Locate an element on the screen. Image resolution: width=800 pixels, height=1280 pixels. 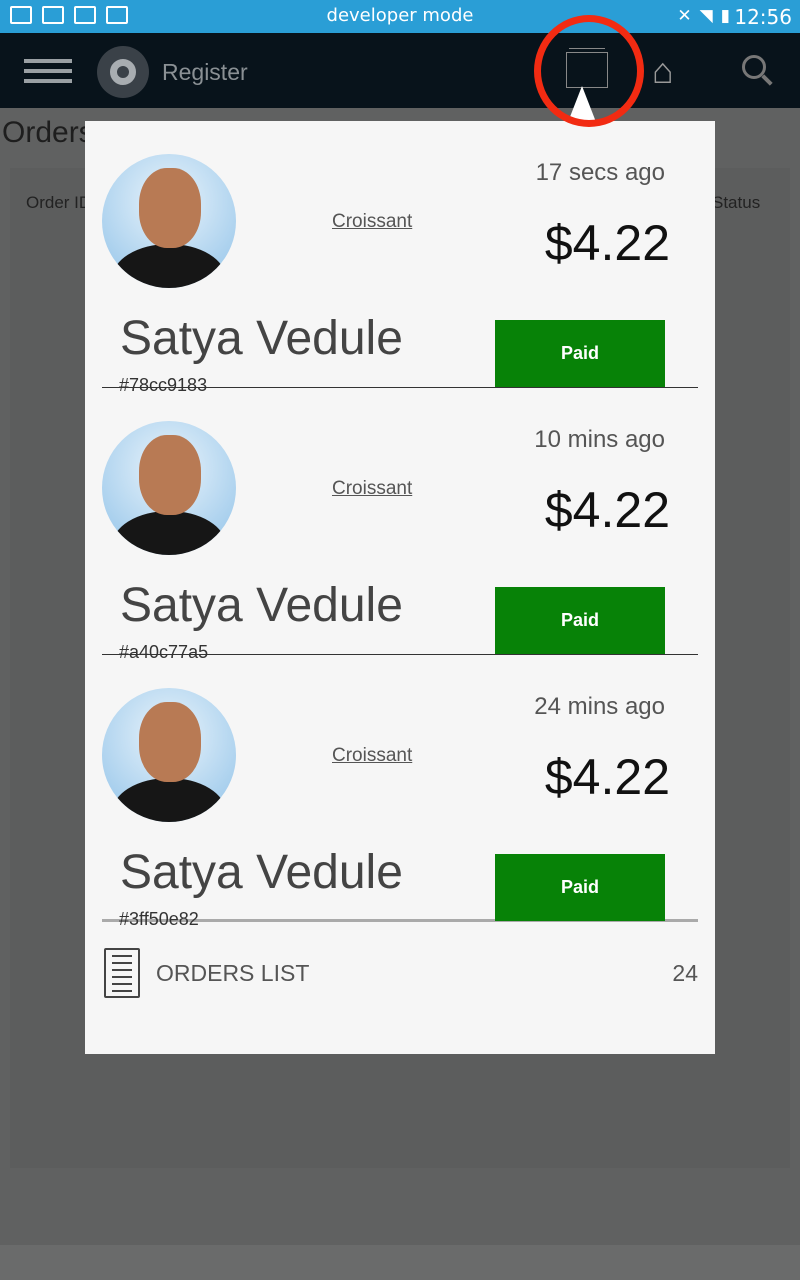
app-title: Register is located at coordinates (205, 72).